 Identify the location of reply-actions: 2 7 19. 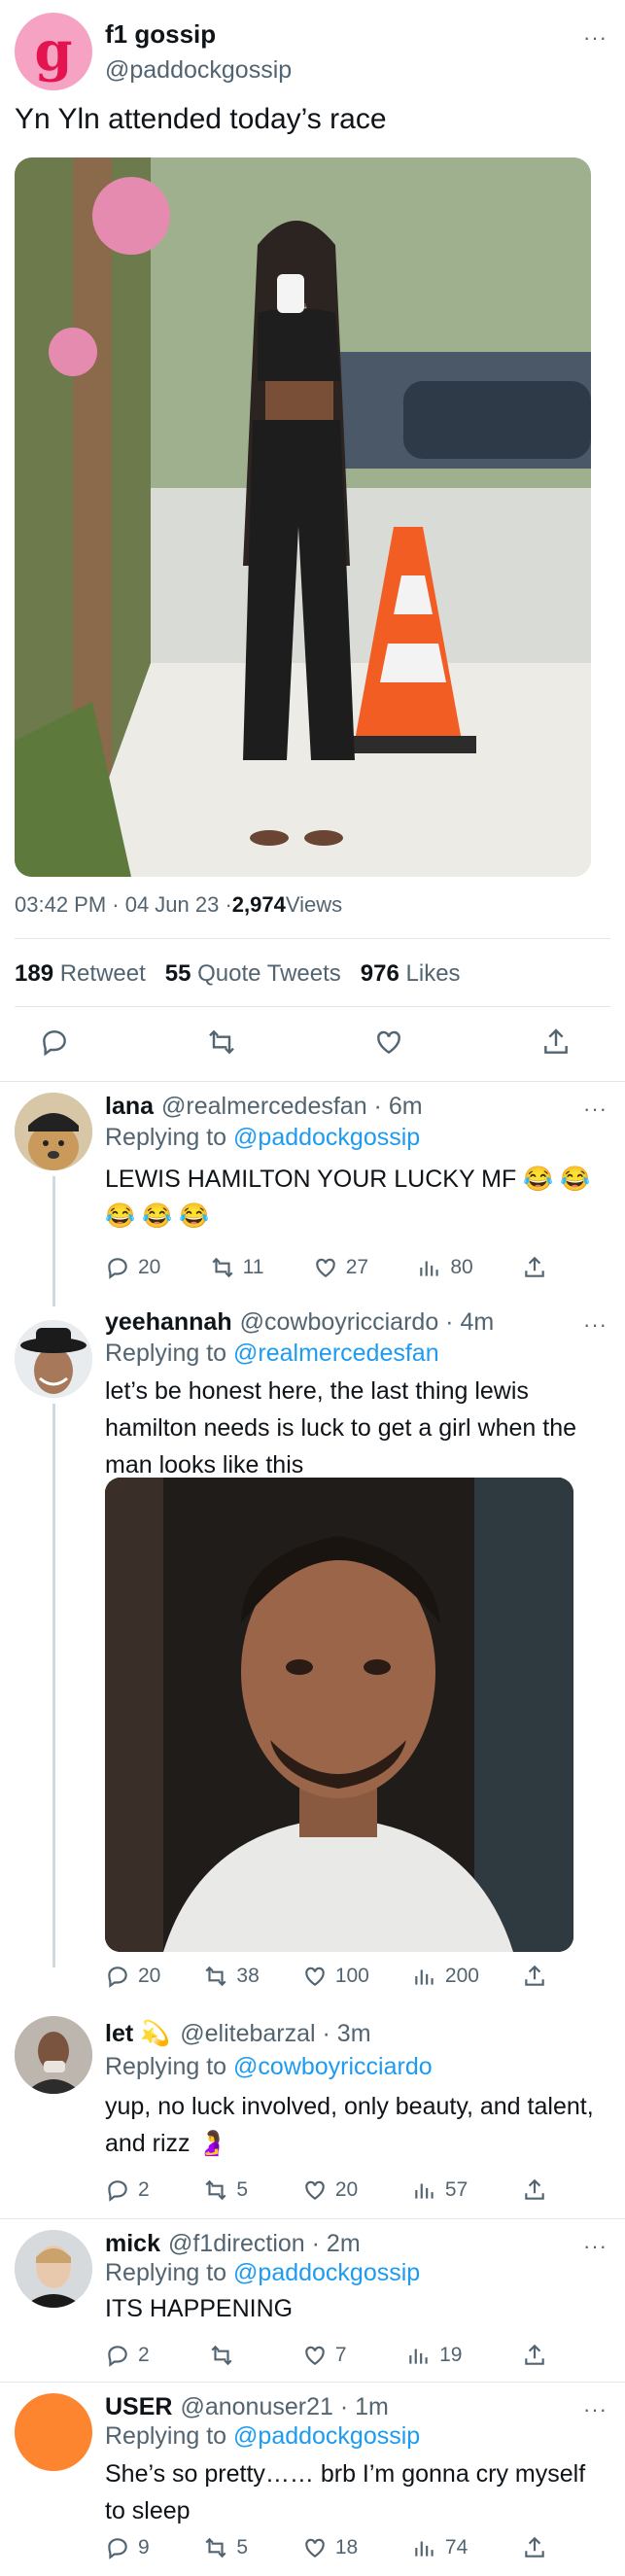
(326, 2355).